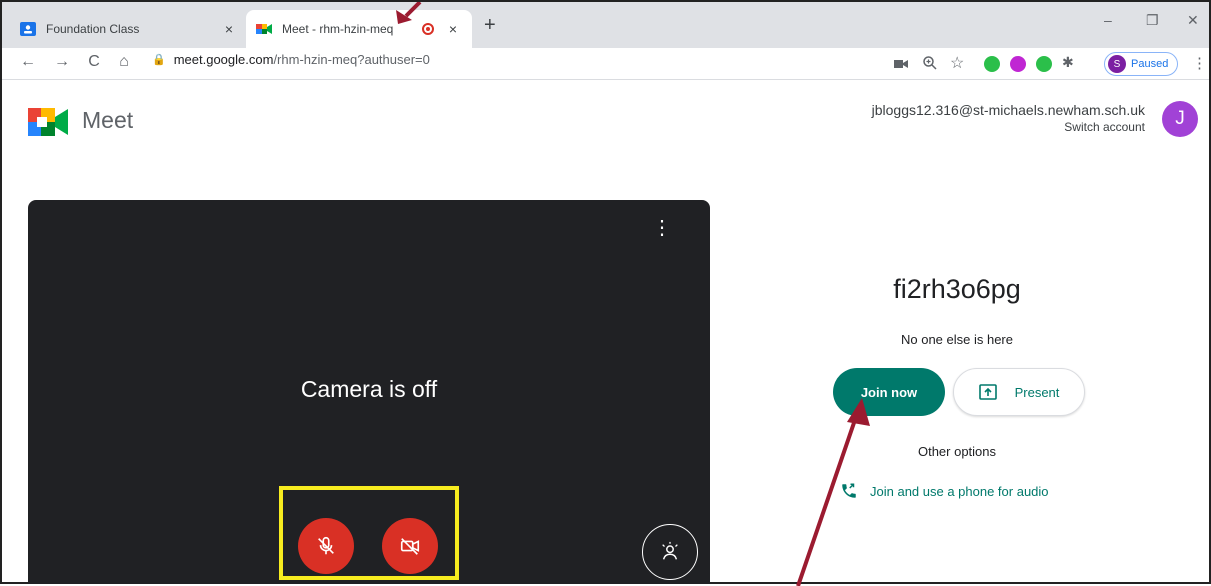  What do you see at coordinates (1008, 110) in the screenshot?
I see `account-email: jbloggs12.316@st-michaels.newham.sch.uk` at bounding box center [1008, 110].